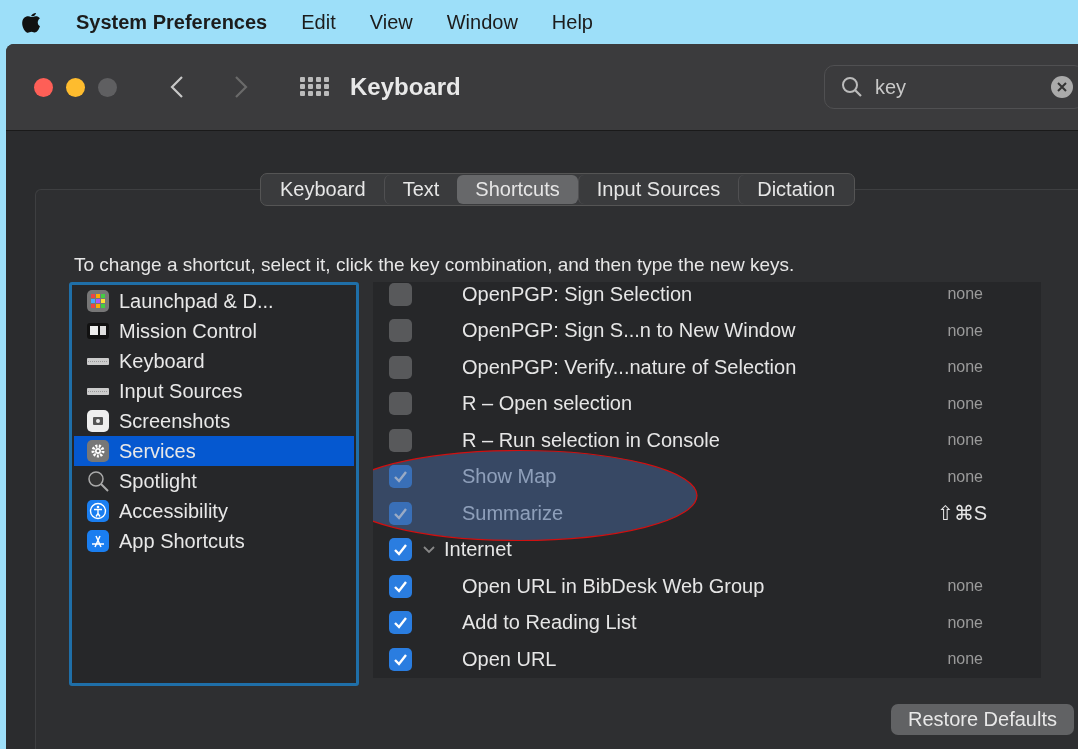 The height and width of the screenshot is (749, 1078). I want to click on sidebar-item: Screenshots, so click(214, 421).